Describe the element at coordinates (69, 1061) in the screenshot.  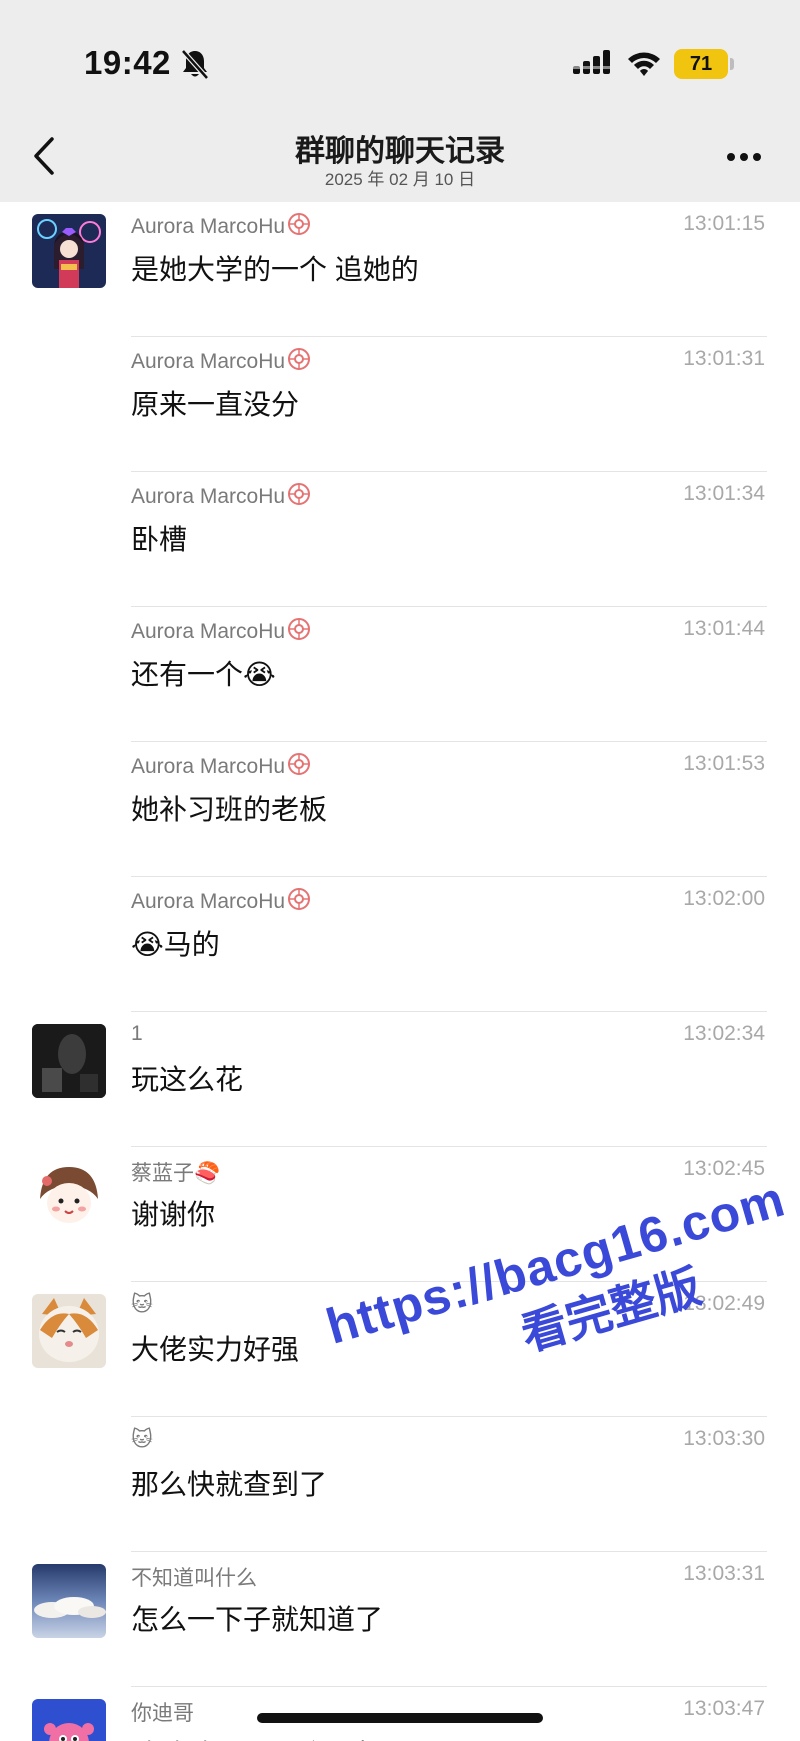
I see `avatar-dark-photo` at that location.